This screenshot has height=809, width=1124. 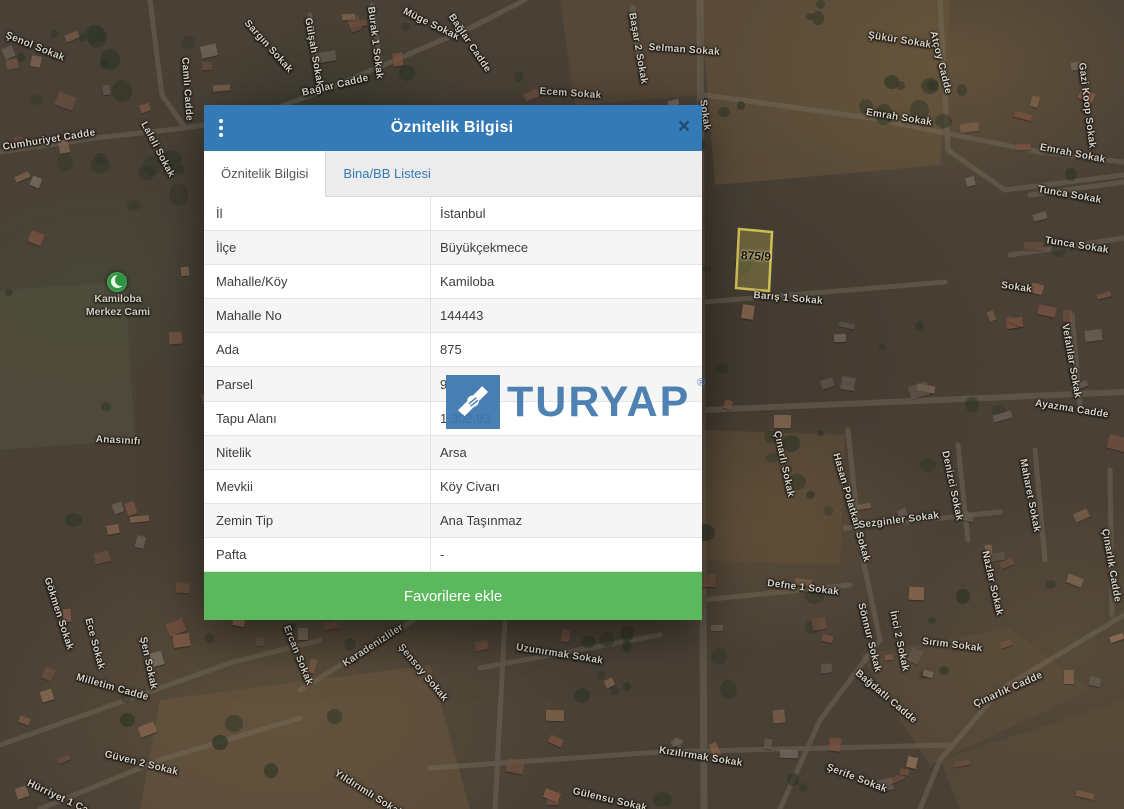 I want to click on street-label: Nazlar Sokak, so click(x=992, y=583).